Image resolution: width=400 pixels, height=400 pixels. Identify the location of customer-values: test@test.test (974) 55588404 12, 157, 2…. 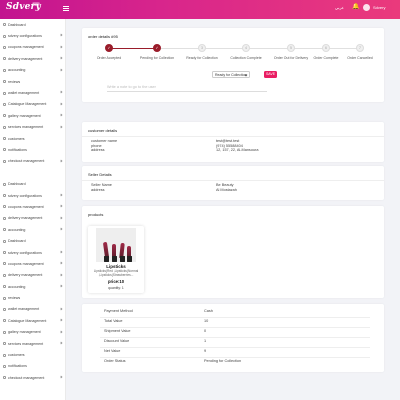
(237, 146).